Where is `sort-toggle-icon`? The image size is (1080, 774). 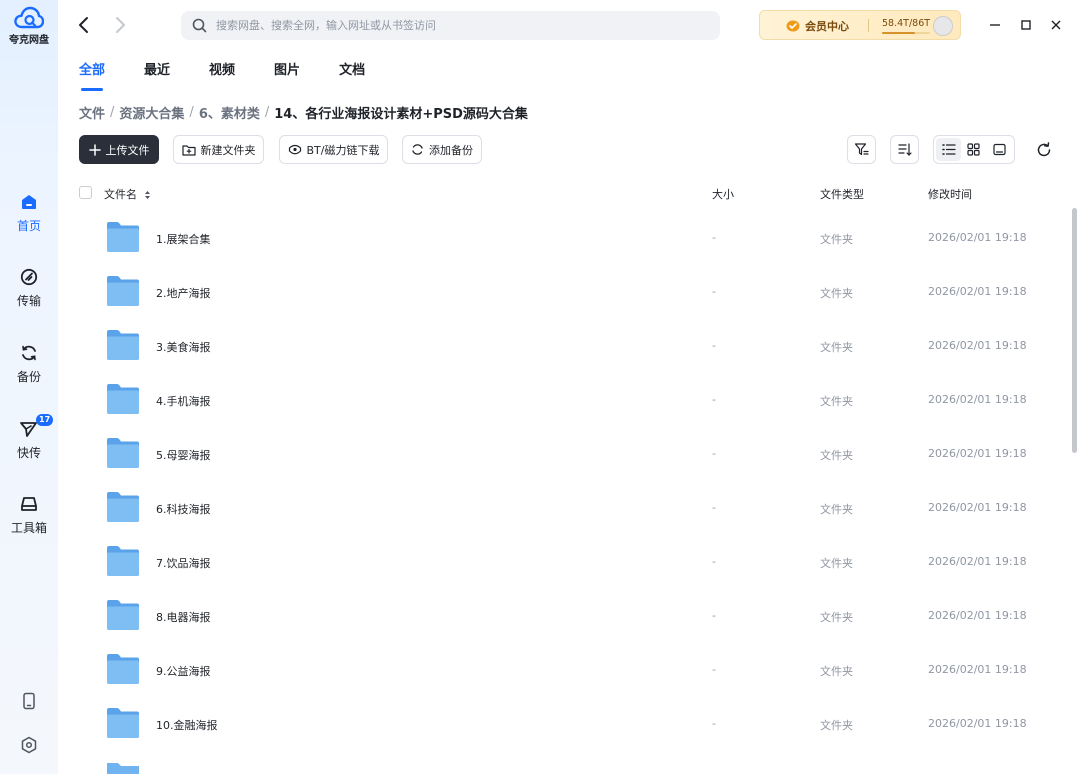 sort-toggle-icon is located at coordinates (147, 195).